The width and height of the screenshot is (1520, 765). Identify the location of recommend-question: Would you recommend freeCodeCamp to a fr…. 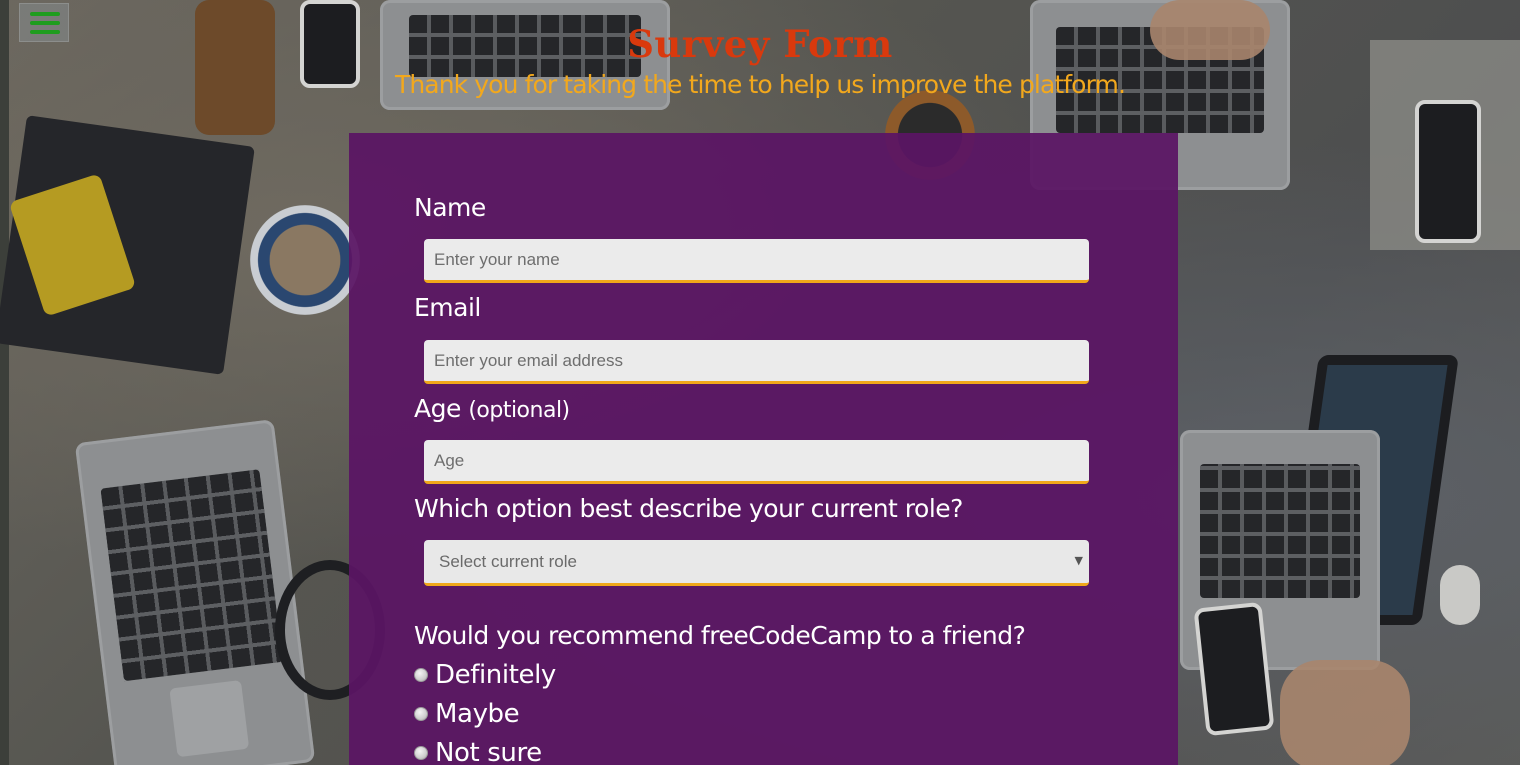
(720, 635).